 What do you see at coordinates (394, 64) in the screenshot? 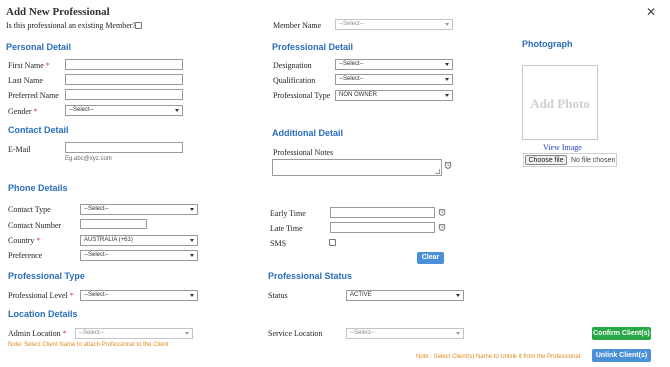
I see `designation-select: --Select--` at bounding box center [394, 64].